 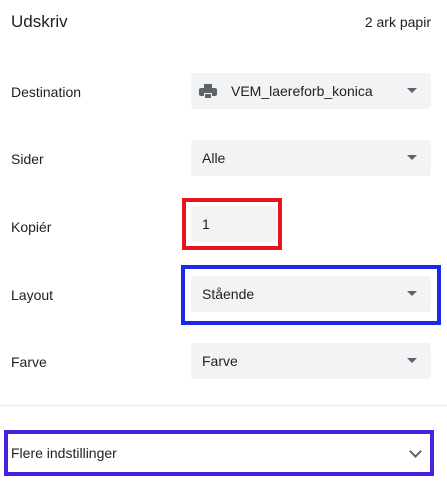 I want to click on color-label: Farve, so click(x=29, y=362).